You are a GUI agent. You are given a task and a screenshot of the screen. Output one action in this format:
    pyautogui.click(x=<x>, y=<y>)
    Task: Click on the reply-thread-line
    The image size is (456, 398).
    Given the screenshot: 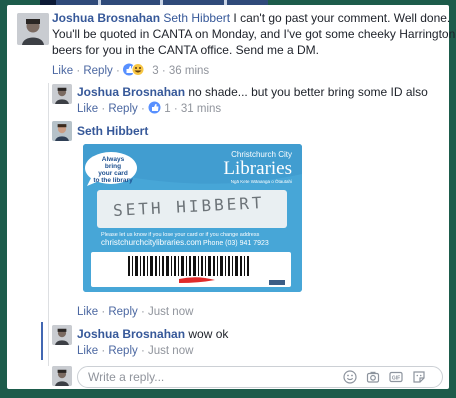 What is the action you would take?
    pyautogui.click(x=48, y=224)
    